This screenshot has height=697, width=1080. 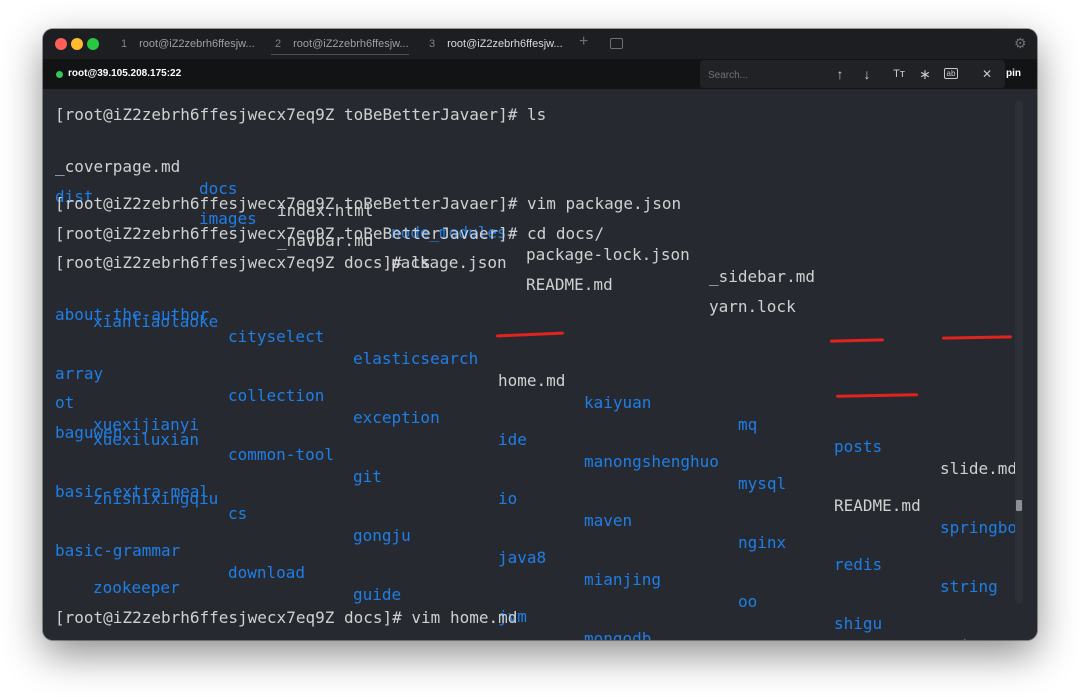 I want to click on dir-entry: szjy, so click(x=959, y=637).